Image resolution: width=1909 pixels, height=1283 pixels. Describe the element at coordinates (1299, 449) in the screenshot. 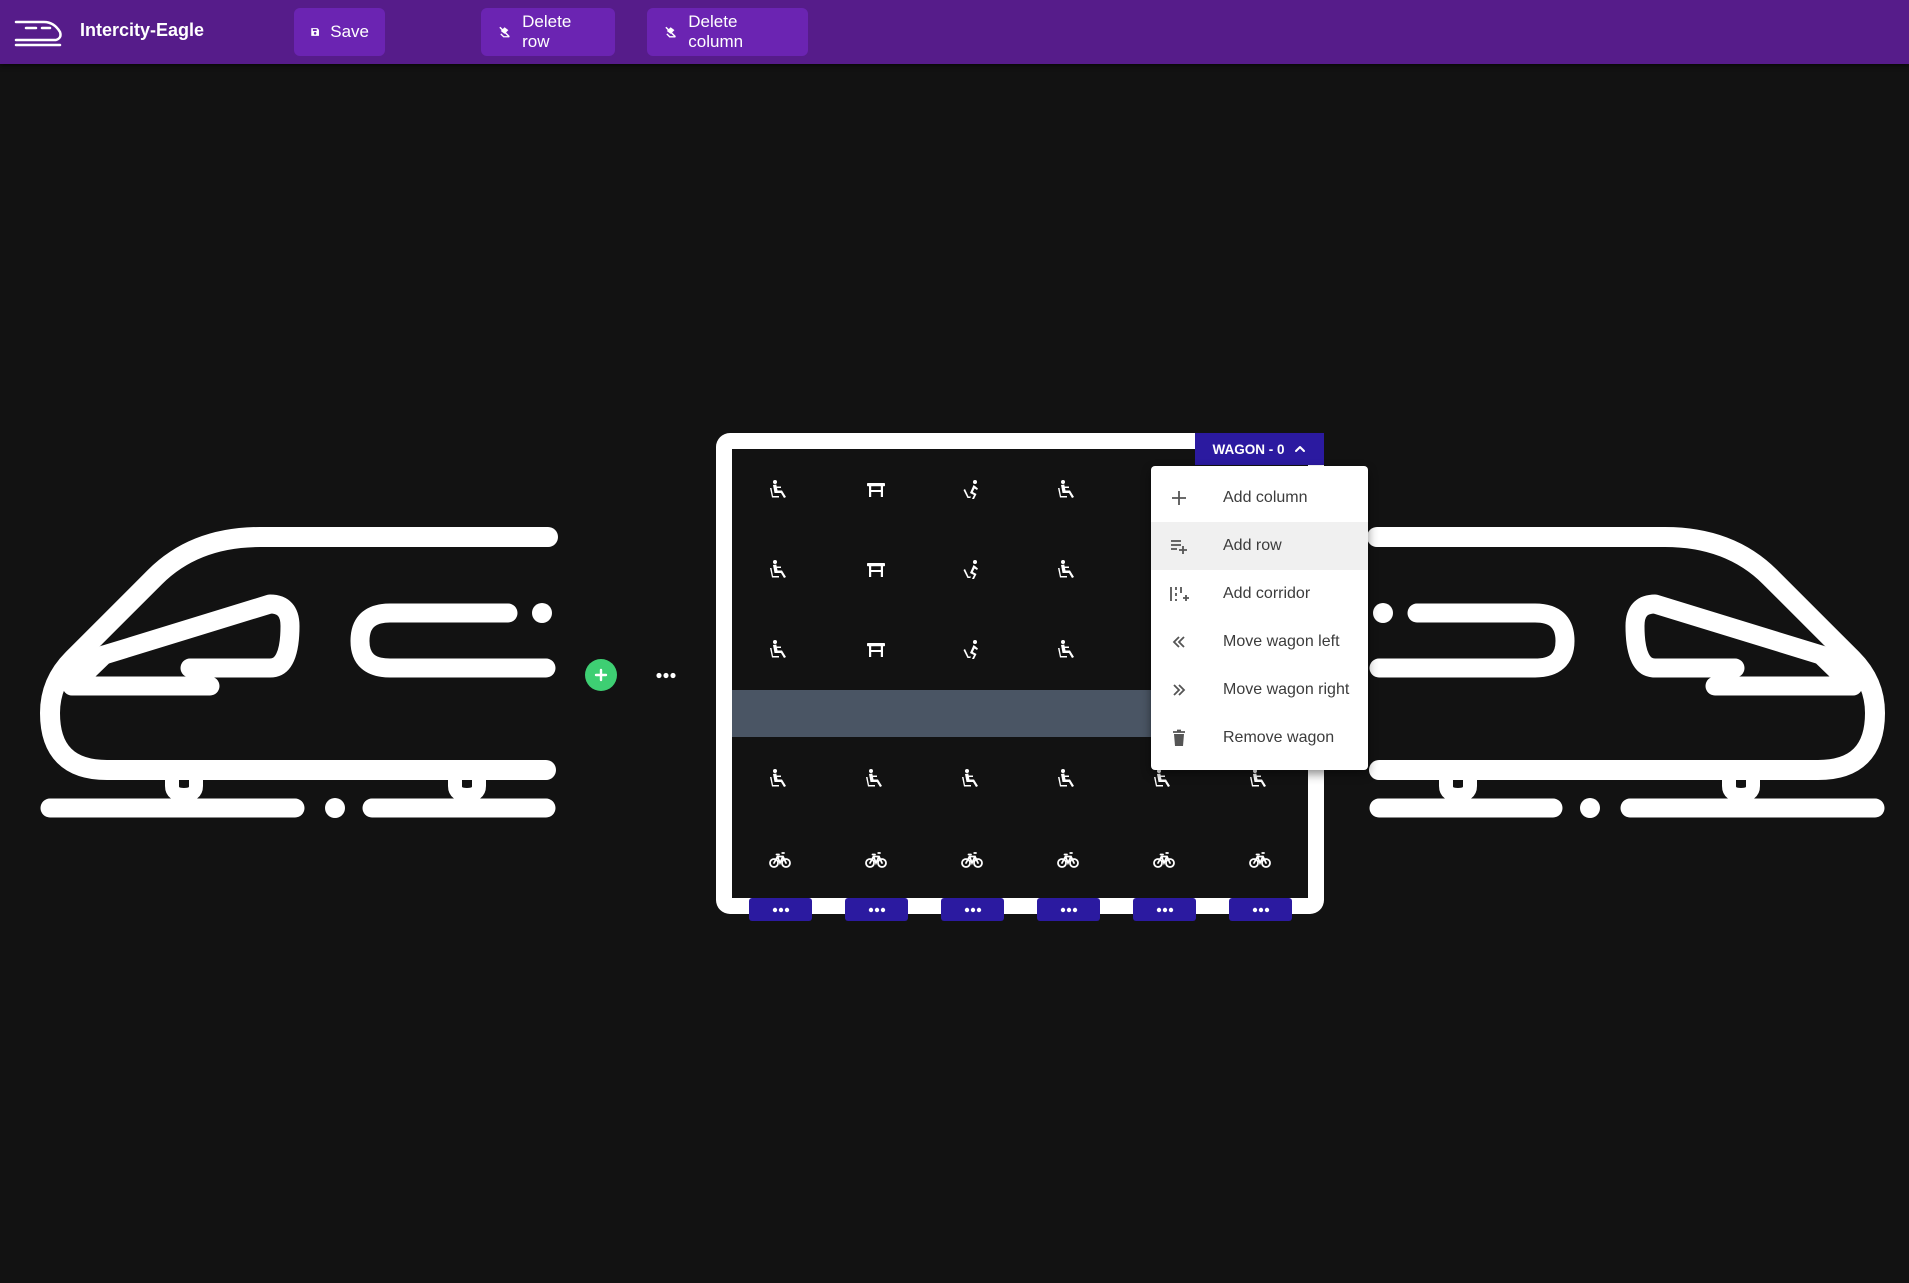

I see `chevron-up-icon` at that location.